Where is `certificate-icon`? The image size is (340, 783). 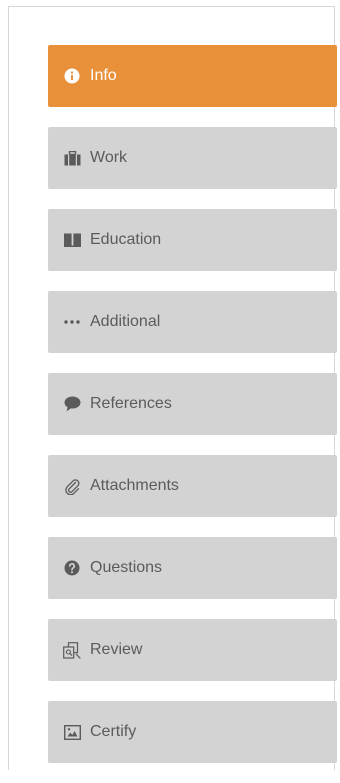 certificate-icon is located at coordinates (72, 732).